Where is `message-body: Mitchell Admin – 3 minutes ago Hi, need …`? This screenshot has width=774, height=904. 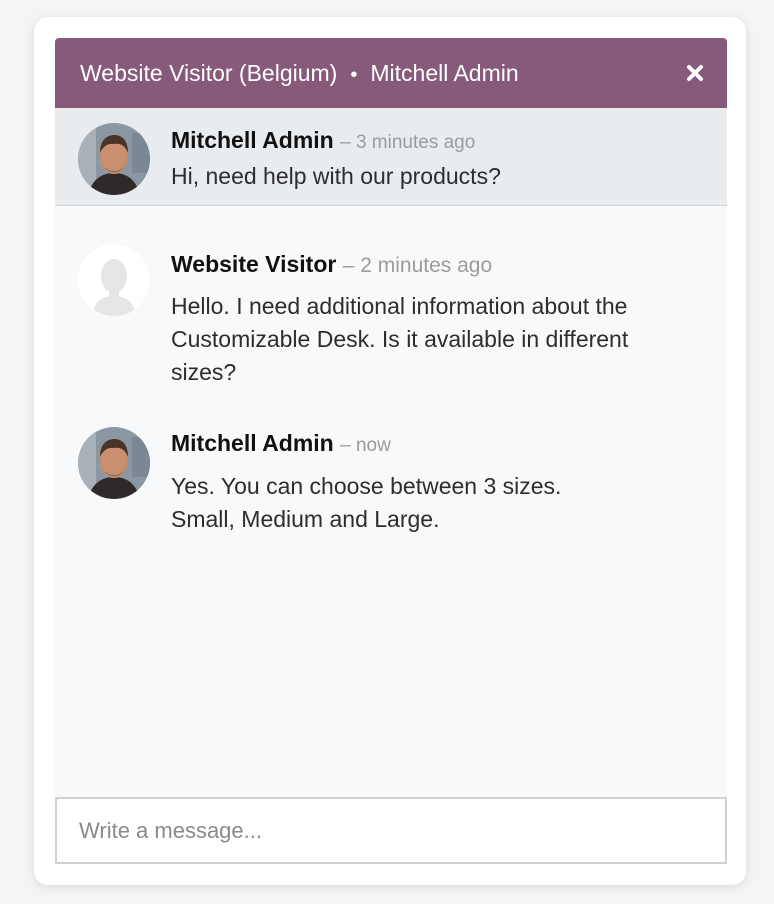
message-body: Mitchell Admin – 3 minutes ago Hi, need … is located at coordinates (431, 159).